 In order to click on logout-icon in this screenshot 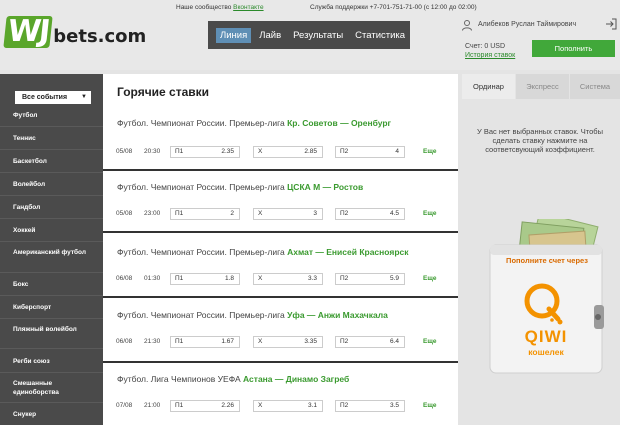, I will do `click(611, 24)`.